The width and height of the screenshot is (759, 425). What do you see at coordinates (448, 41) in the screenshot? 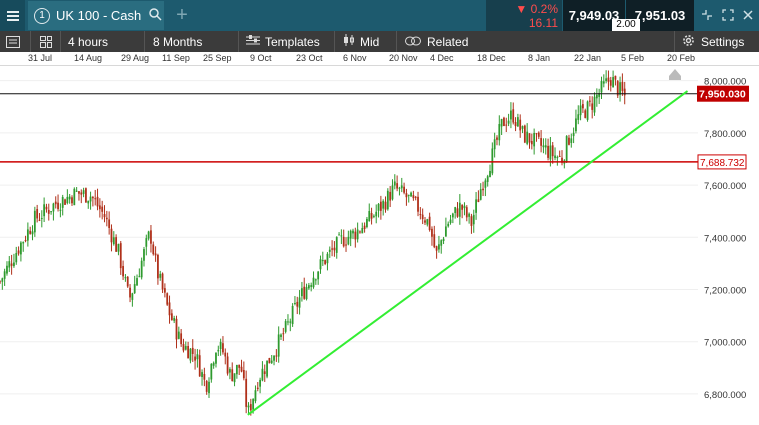
I see `related-label: Related` at bounding box center [448, 41].